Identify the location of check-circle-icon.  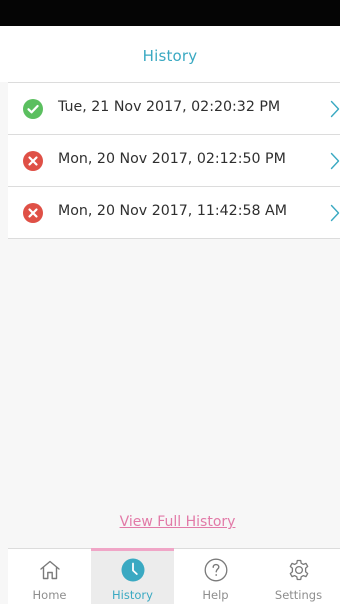
(33, 109).